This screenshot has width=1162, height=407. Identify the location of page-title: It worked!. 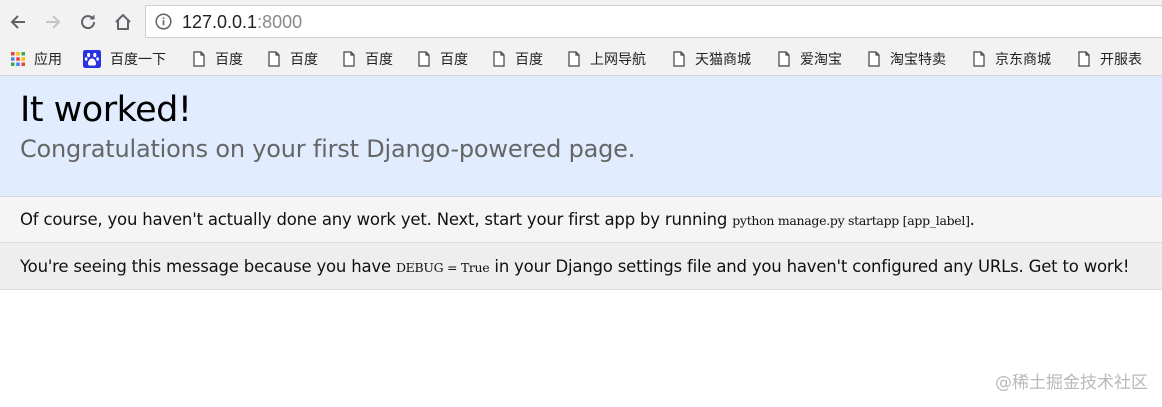
(106, 110).